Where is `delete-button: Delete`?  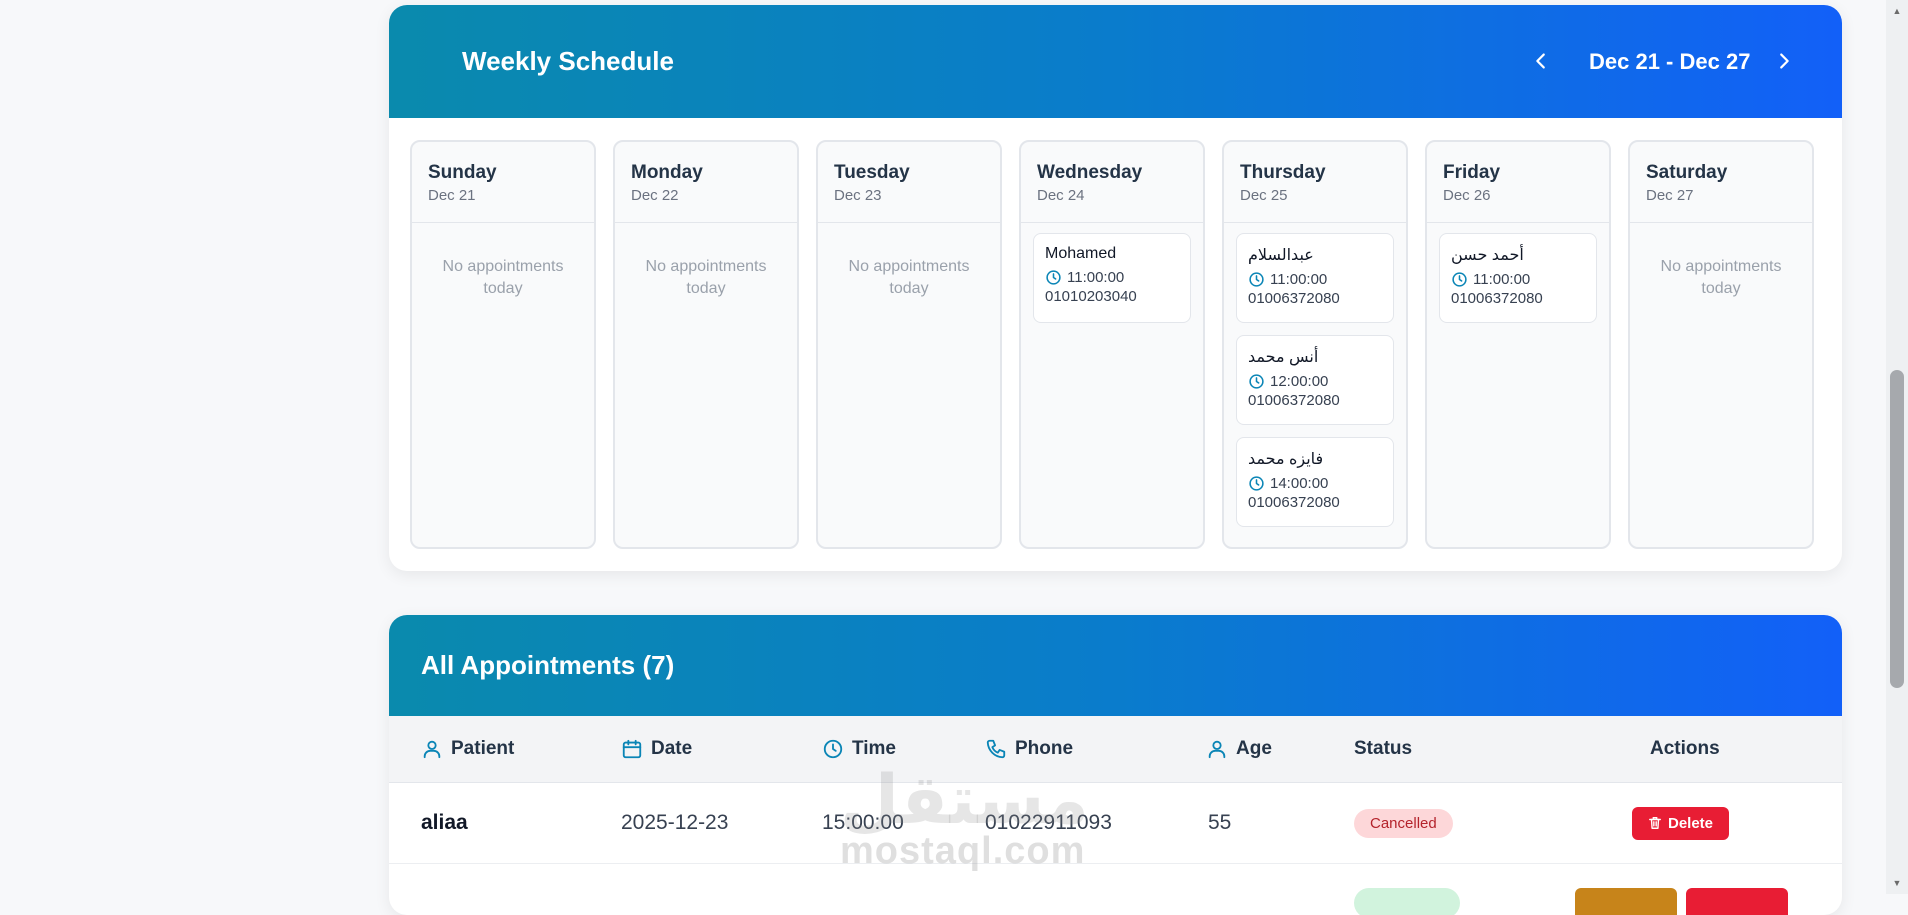 delete-button: Delete is located at coordinates (1681, 823).